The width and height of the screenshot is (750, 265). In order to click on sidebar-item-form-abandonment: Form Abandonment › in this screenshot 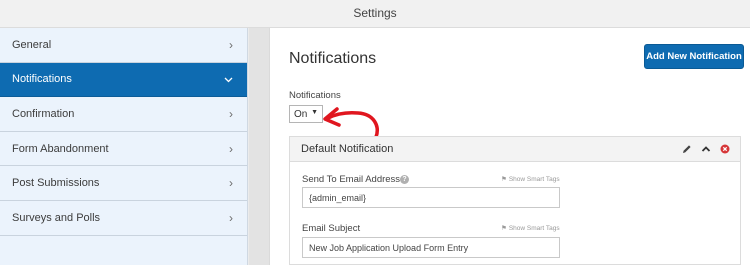, I will do `click(123, 149)`.